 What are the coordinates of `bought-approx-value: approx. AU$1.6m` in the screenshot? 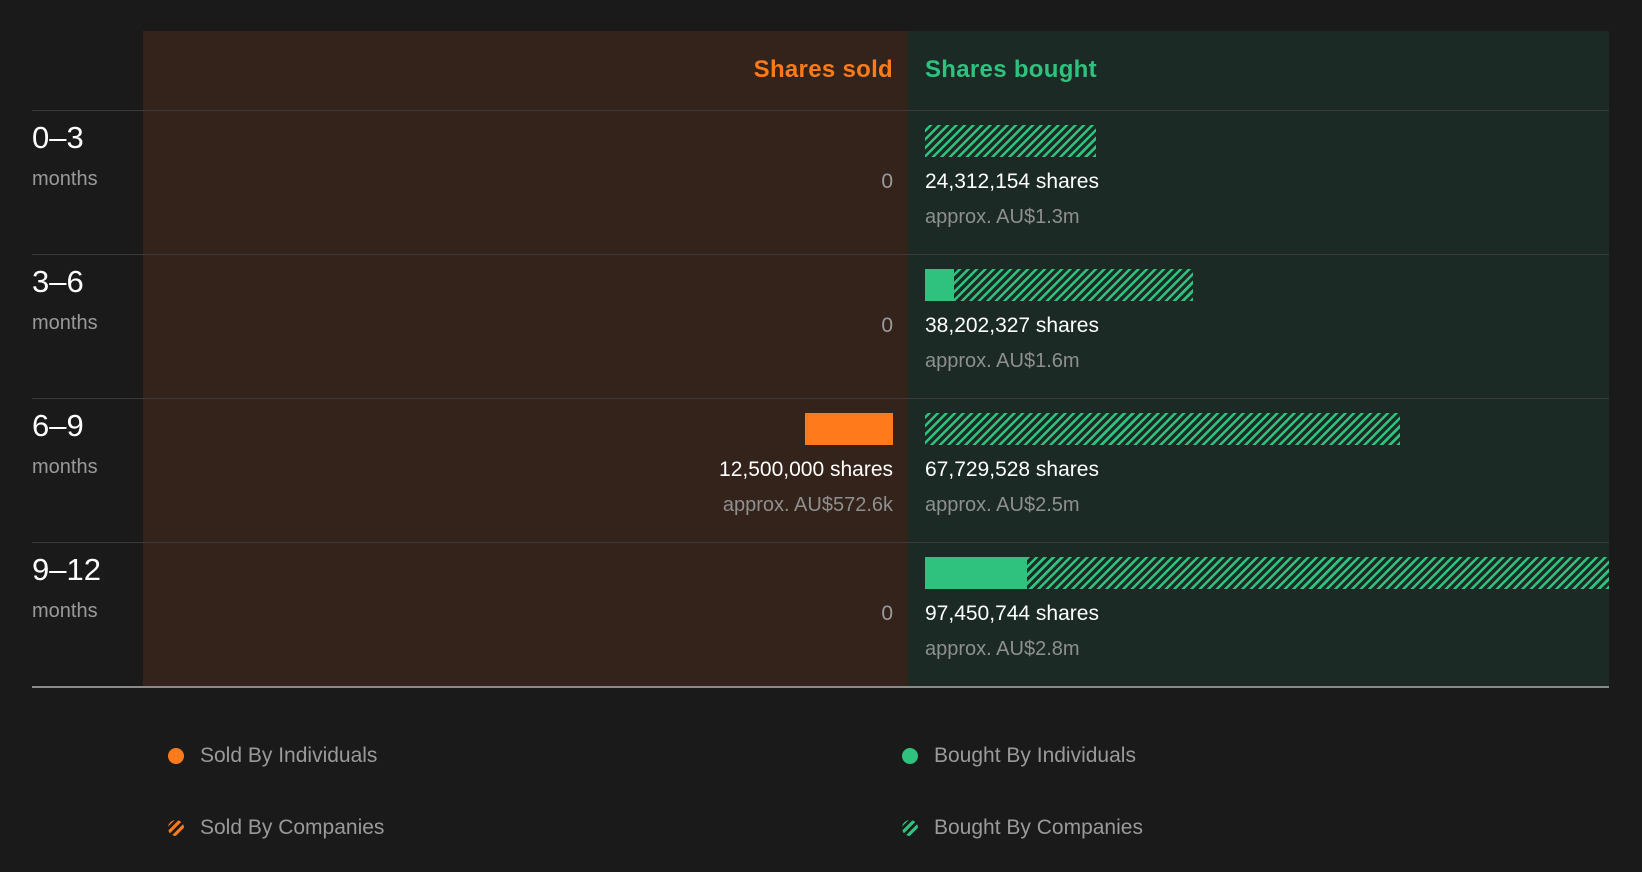 It's located at (1002, 361).